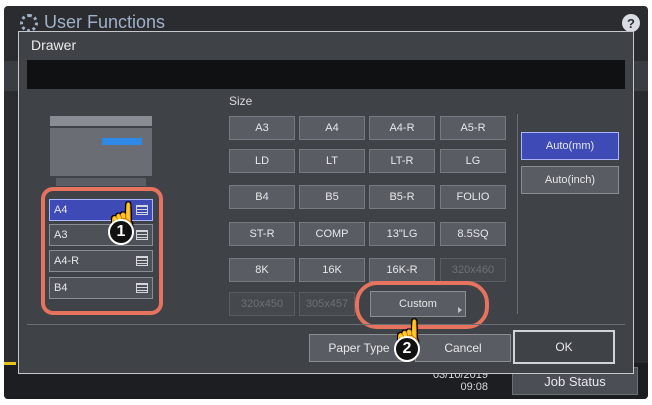 The width and height of the screenshot is (652, 405). I want to click on ok-button: OK, so click(564, 347).